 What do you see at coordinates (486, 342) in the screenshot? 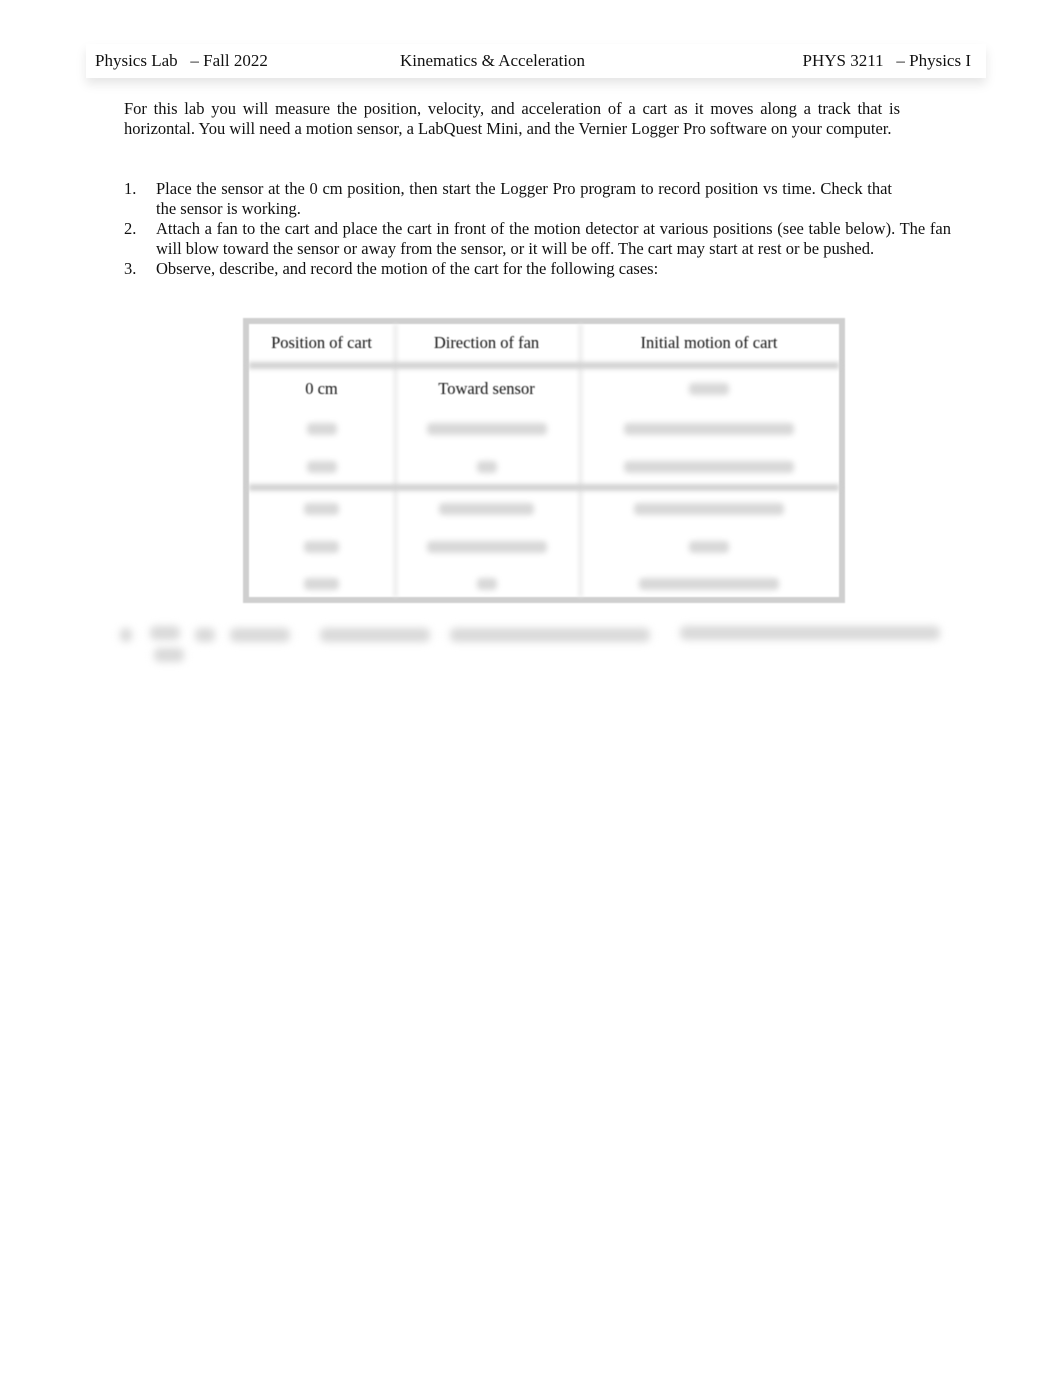
I see `header-cell: Direction of fan` at bounding box center [486, 342].